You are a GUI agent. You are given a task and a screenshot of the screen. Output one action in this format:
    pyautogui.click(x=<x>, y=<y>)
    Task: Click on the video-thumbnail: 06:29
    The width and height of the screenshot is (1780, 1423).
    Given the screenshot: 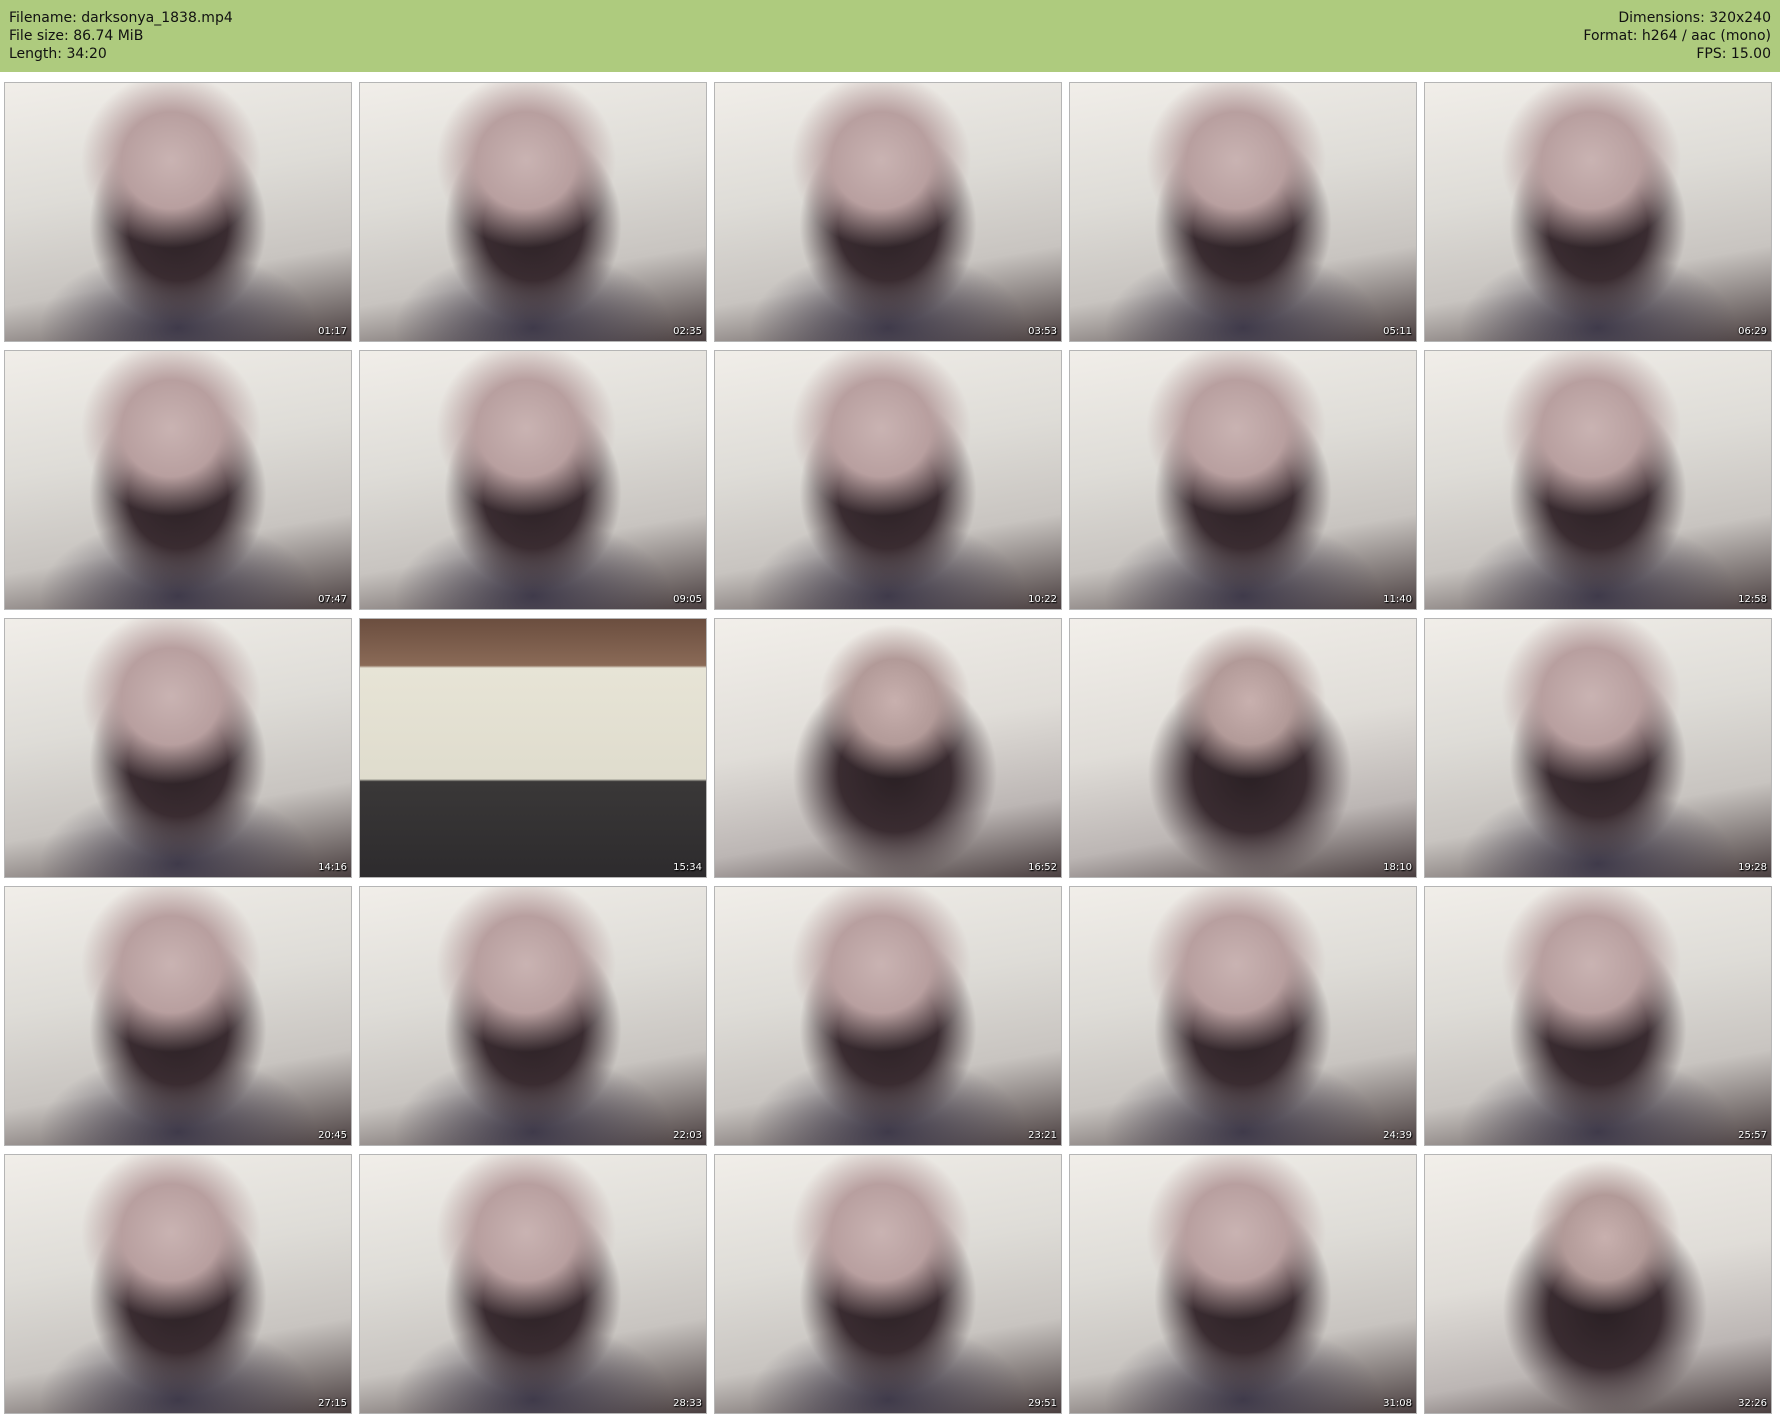 What is the action you would take?
    pyautogui.click(x=1598, y=212)
    